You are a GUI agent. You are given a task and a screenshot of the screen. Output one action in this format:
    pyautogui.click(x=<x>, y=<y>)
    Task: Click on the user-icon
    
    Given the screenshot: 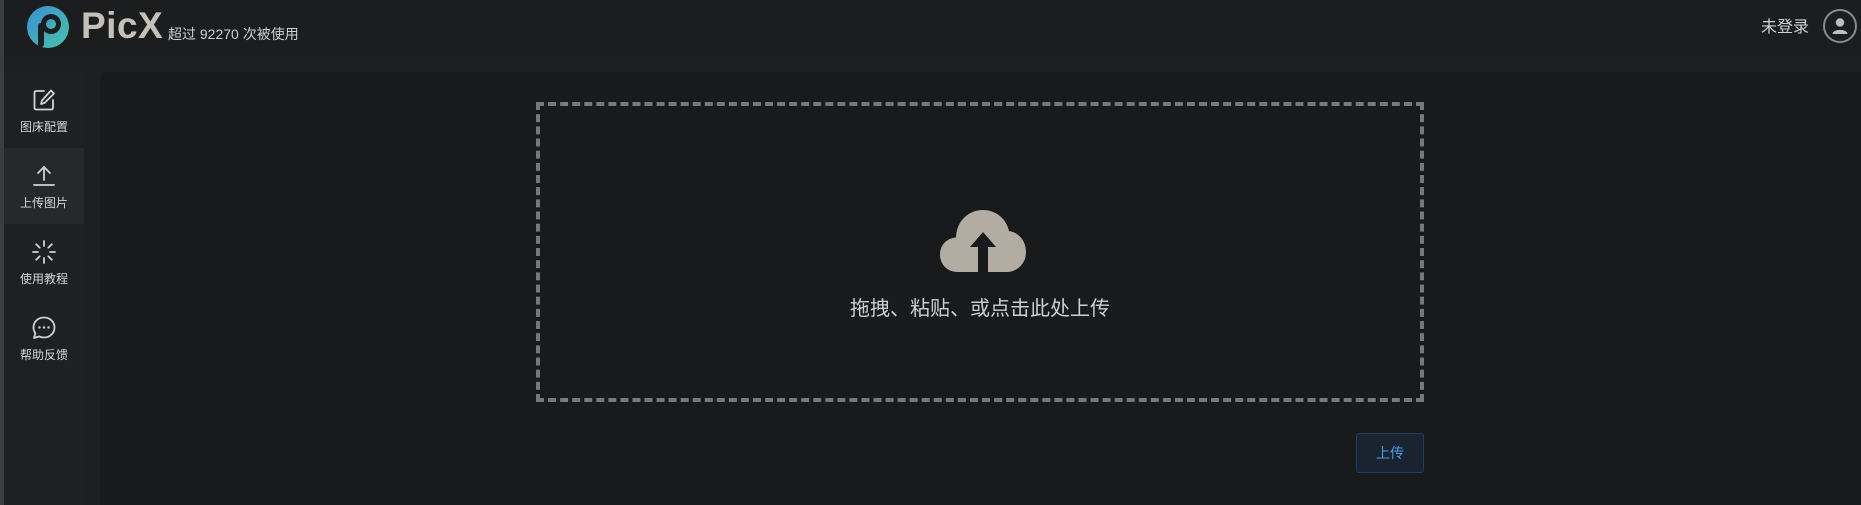 What is the action you would take?
    pyautogui.click(x=1840, y=26)
    